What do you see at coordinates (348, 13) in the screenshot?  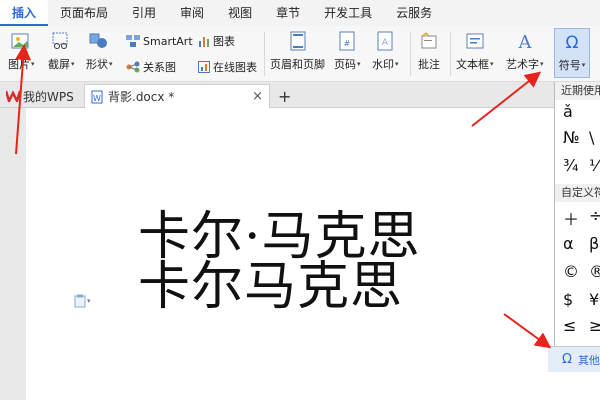 I see `tab-developer: 开发工具` at bounding box center [348, 13].